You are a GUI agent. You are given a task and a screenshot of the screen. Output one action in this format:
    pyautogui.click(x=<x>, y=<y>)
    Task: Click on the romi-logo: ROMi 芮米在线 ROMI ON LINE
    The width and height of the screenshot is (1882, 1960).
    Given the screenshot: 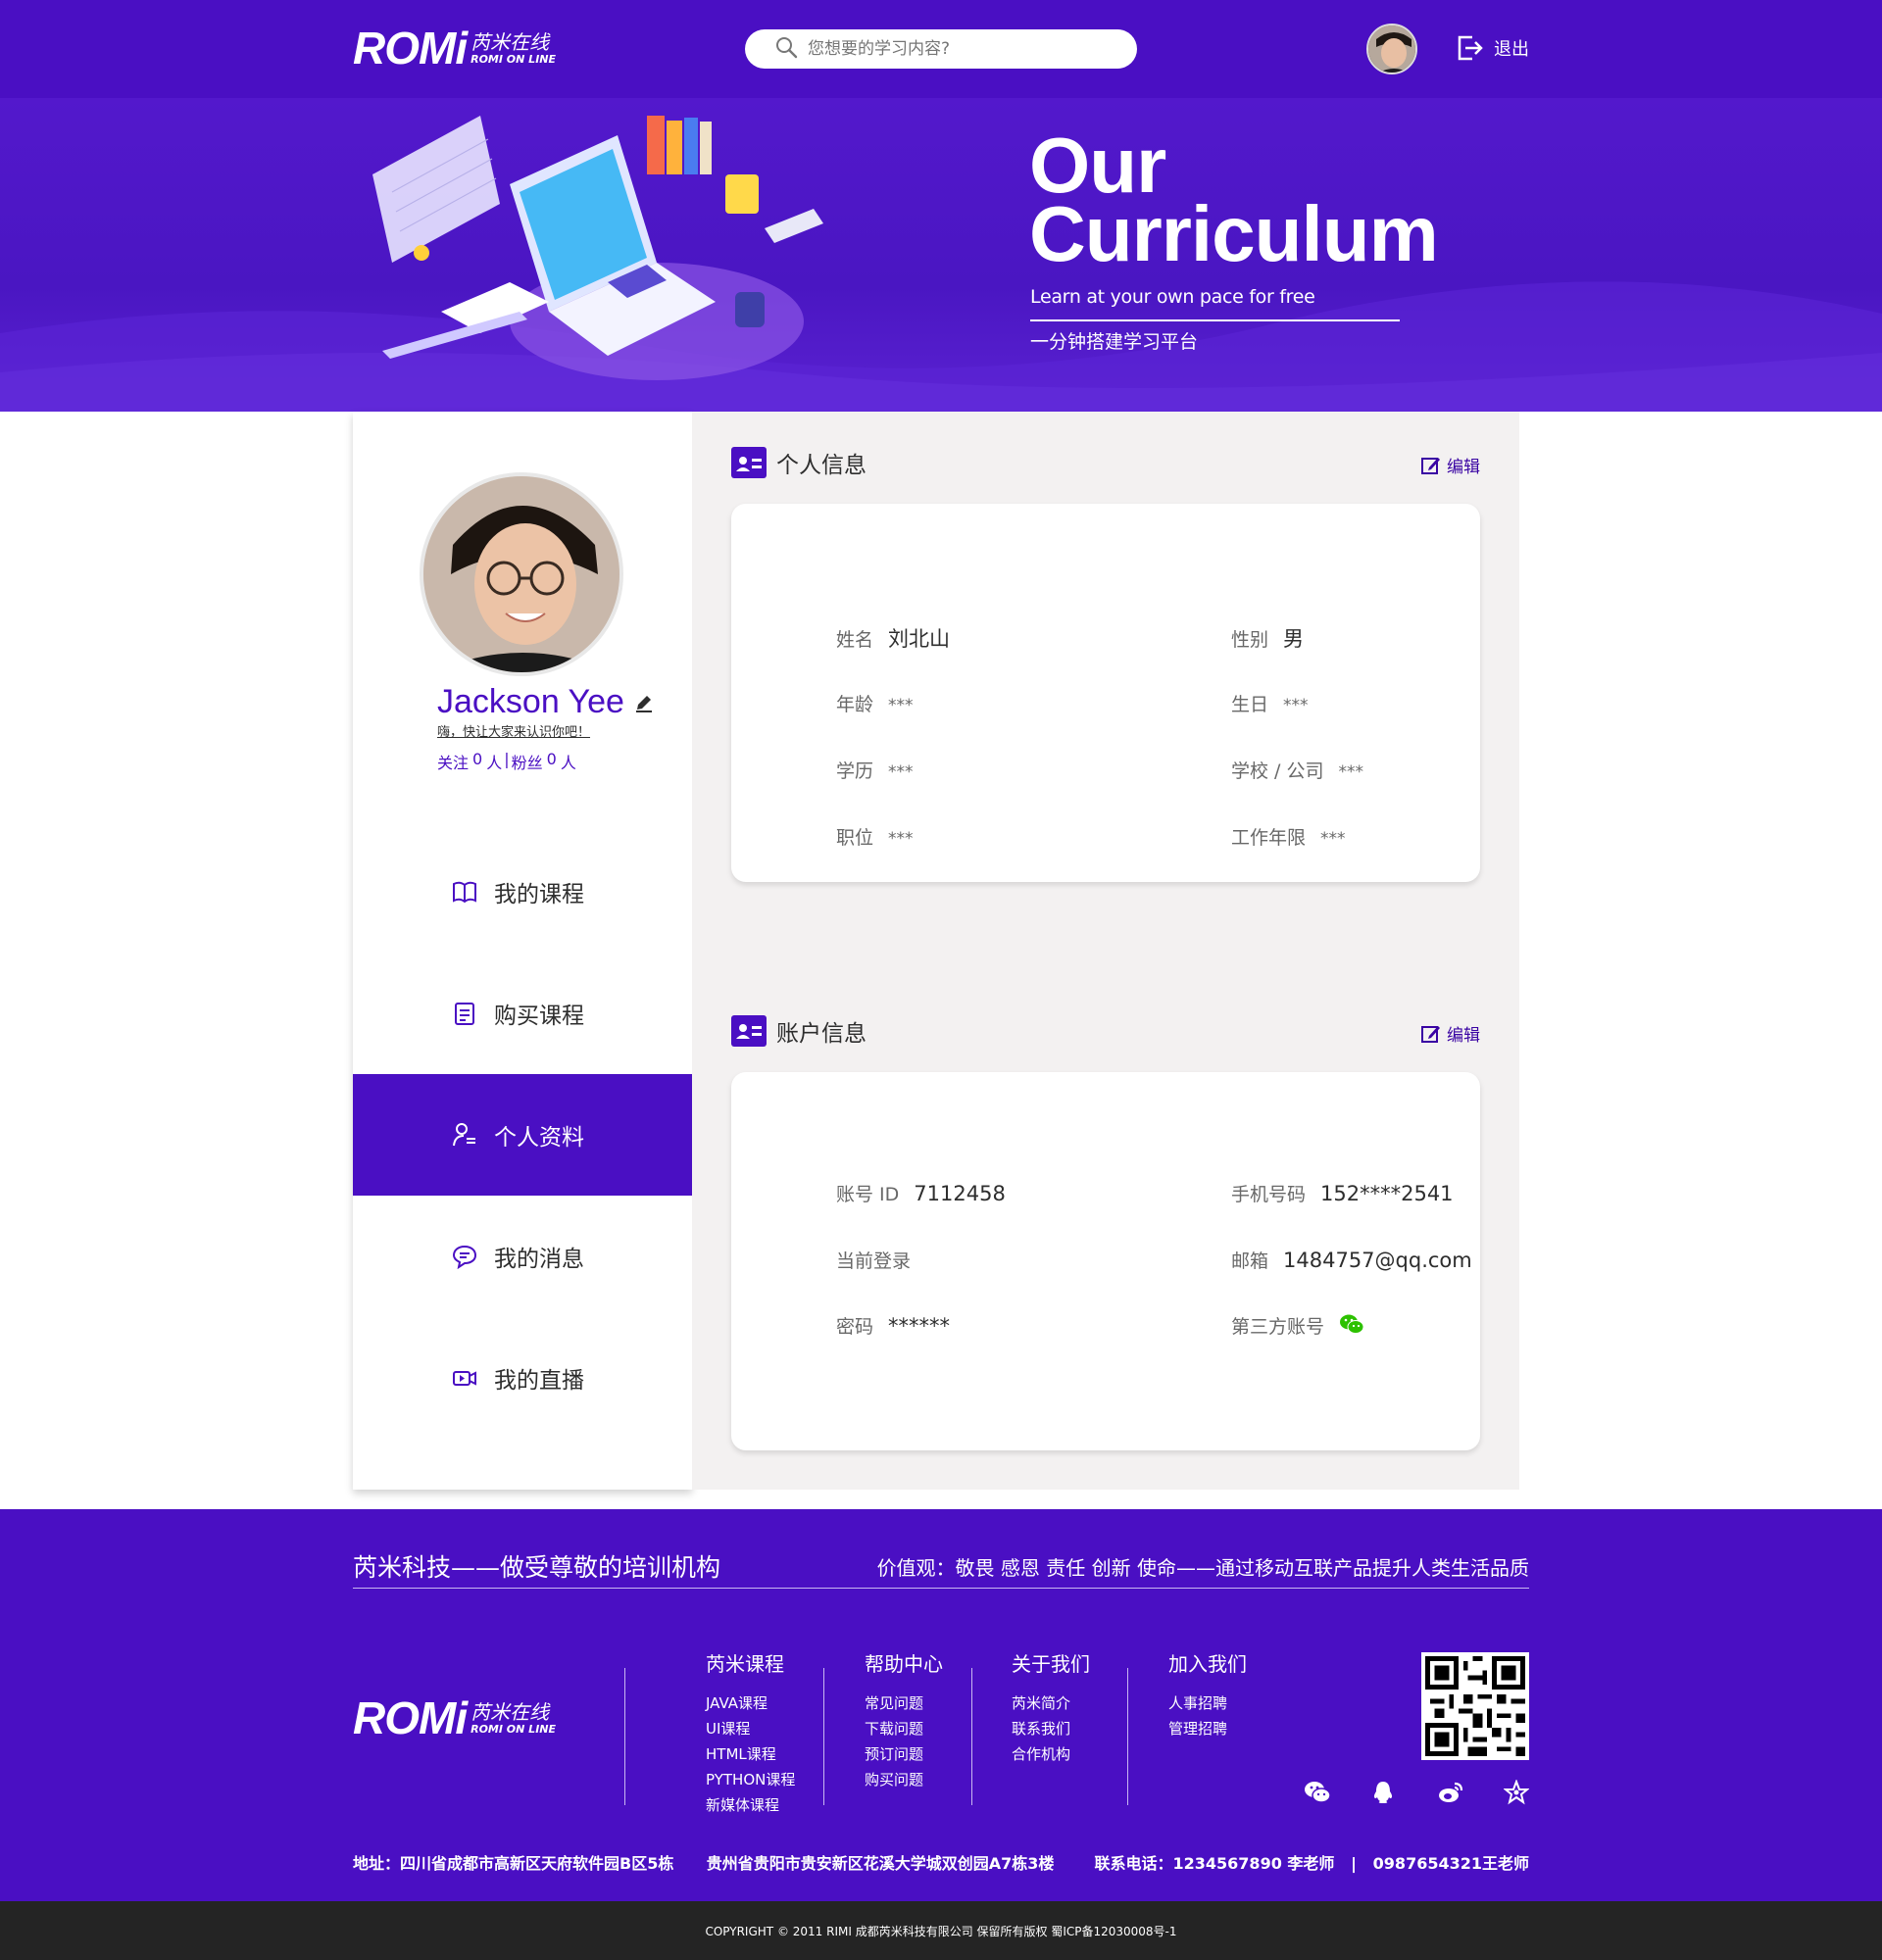 What is the action you would take?
    pyautogui.click(x=455, y=48)
    